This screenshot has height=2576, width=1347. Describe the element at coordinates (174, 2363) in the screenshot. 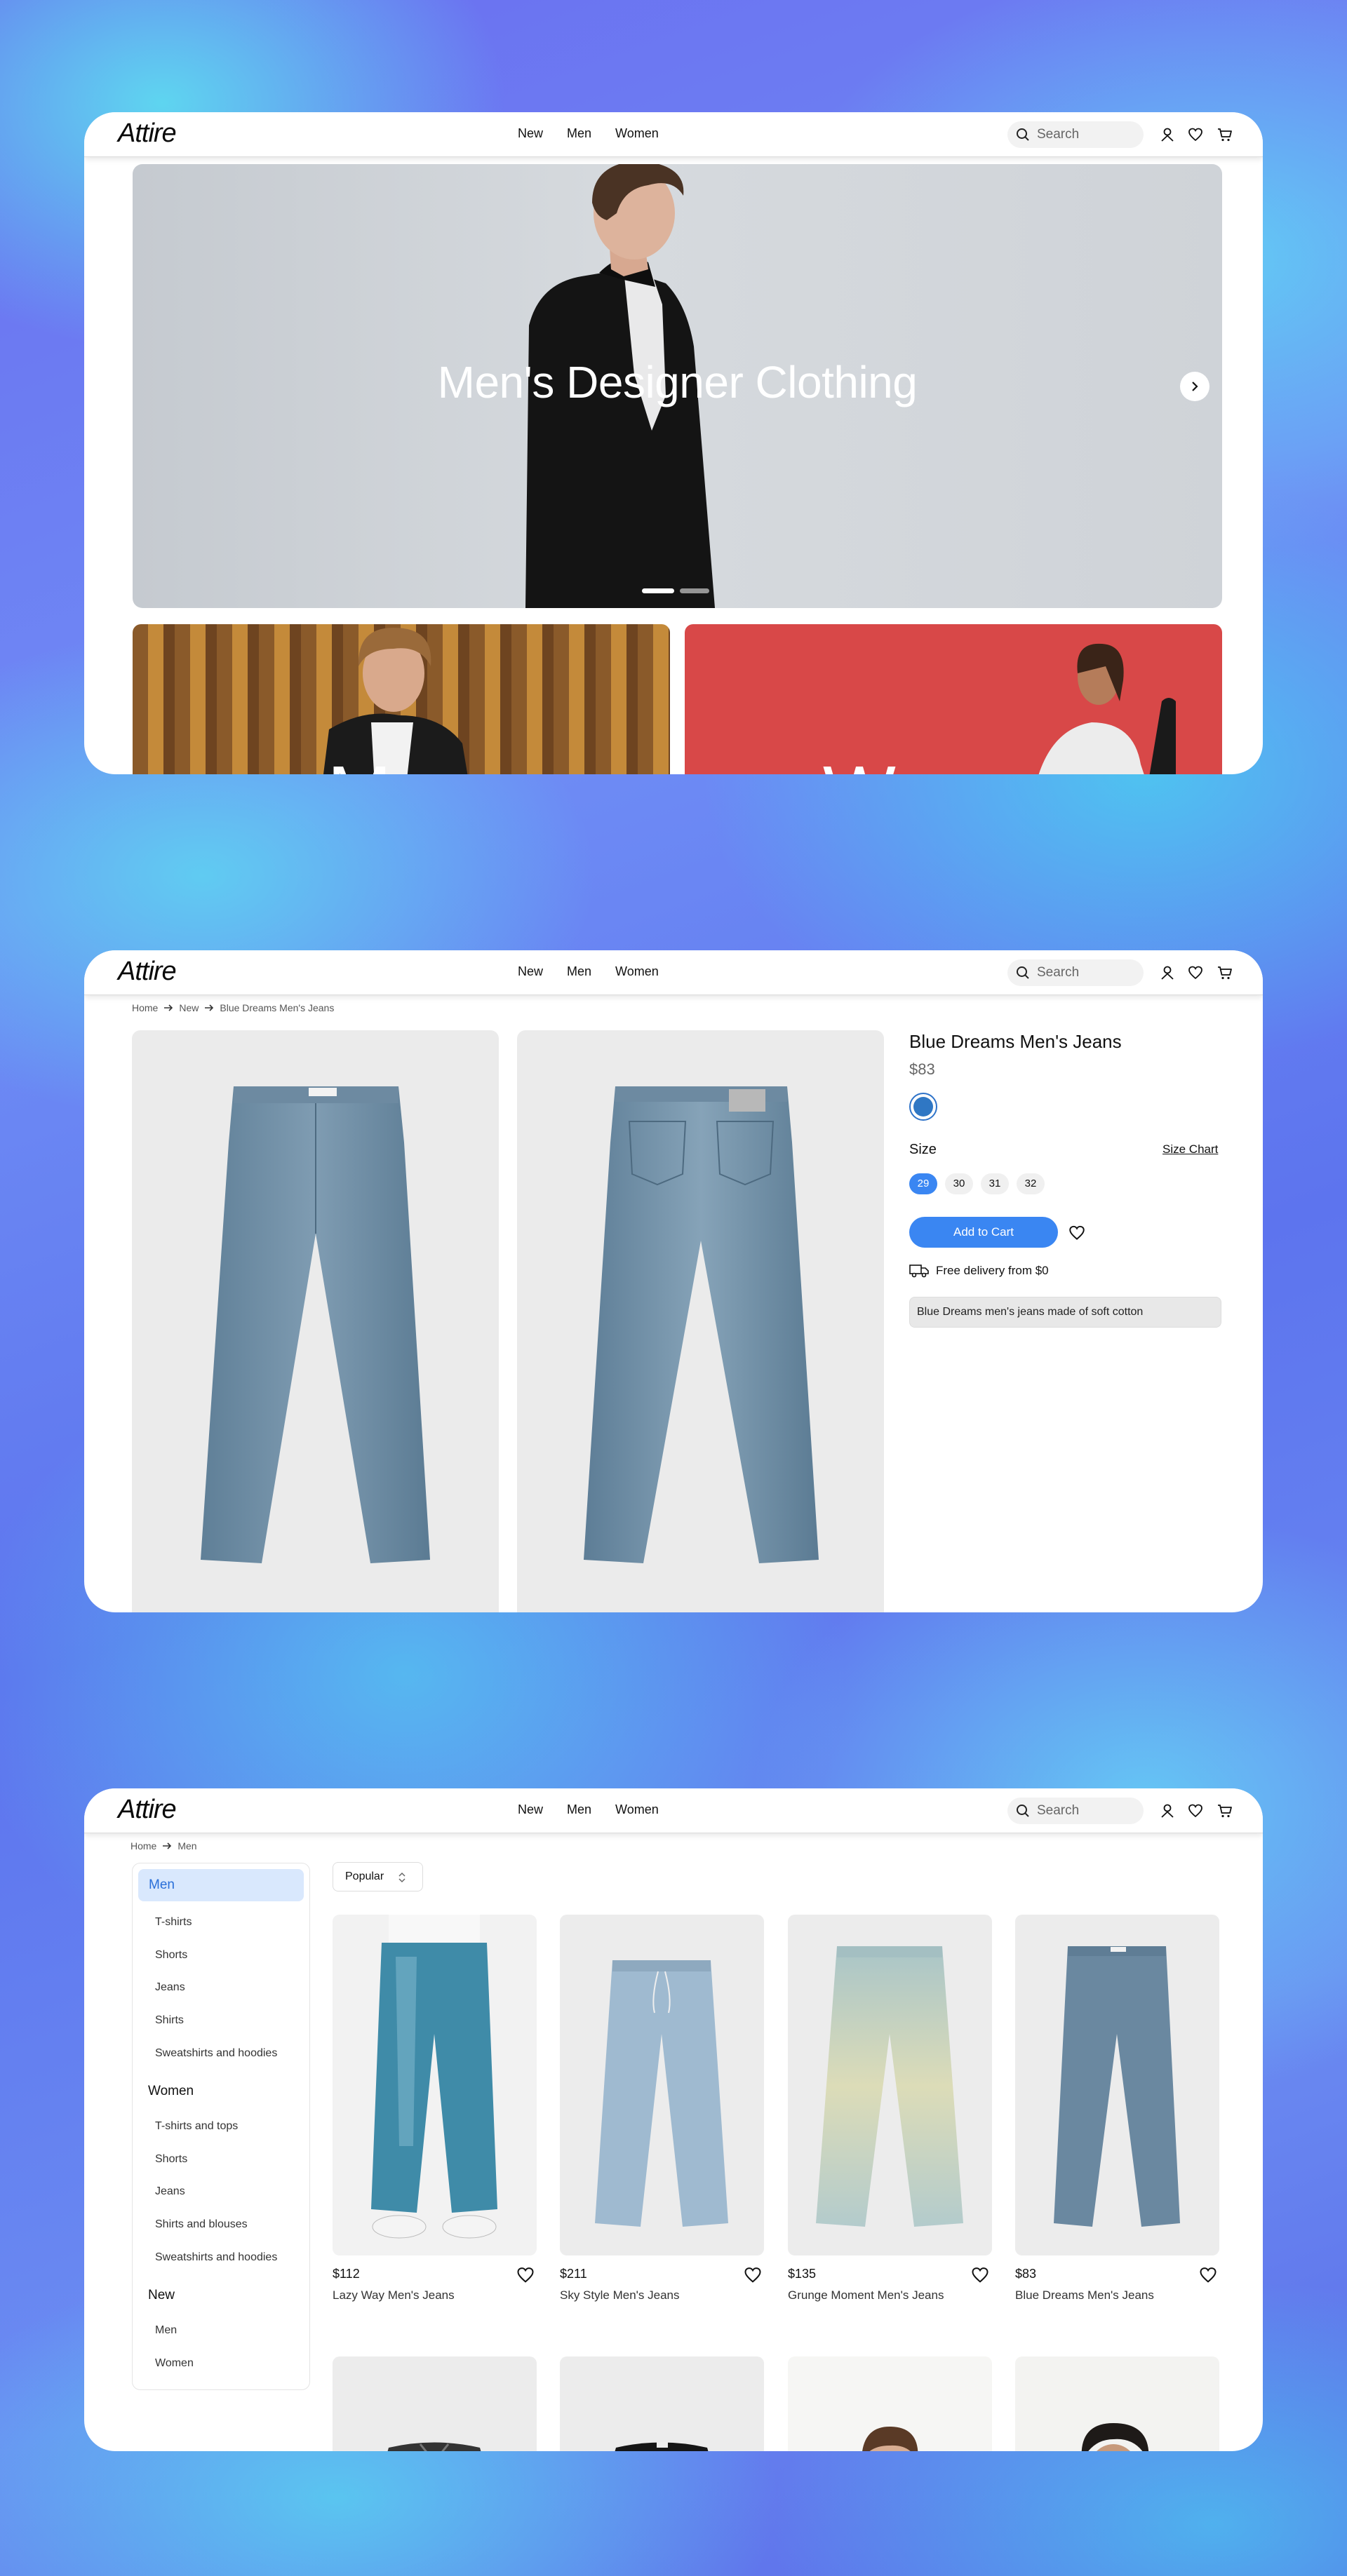

I see `sidebar-item-new-women: Women` at that location.